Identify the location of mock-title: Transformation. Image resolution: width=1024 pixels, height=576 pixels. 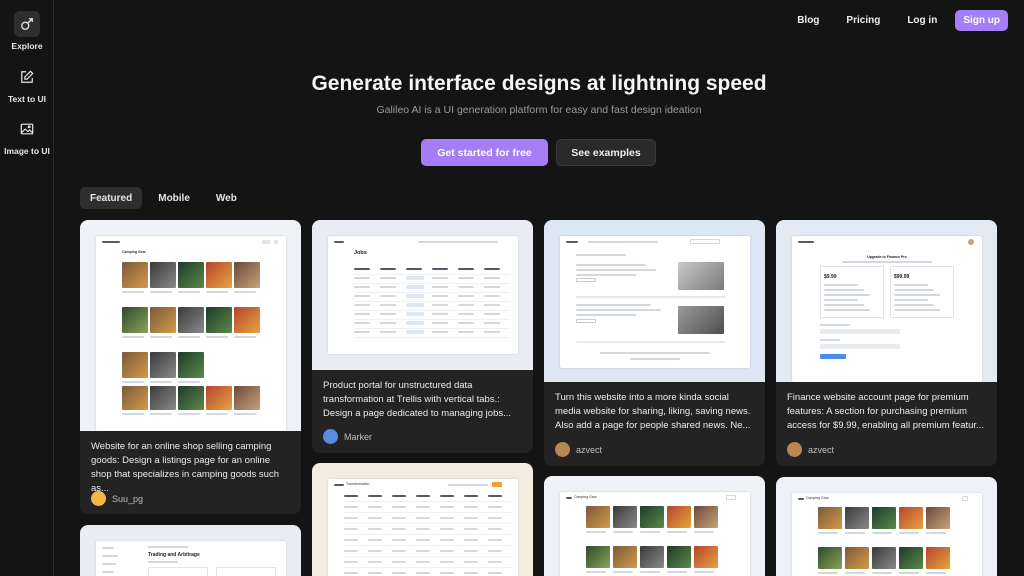
(358, 484).